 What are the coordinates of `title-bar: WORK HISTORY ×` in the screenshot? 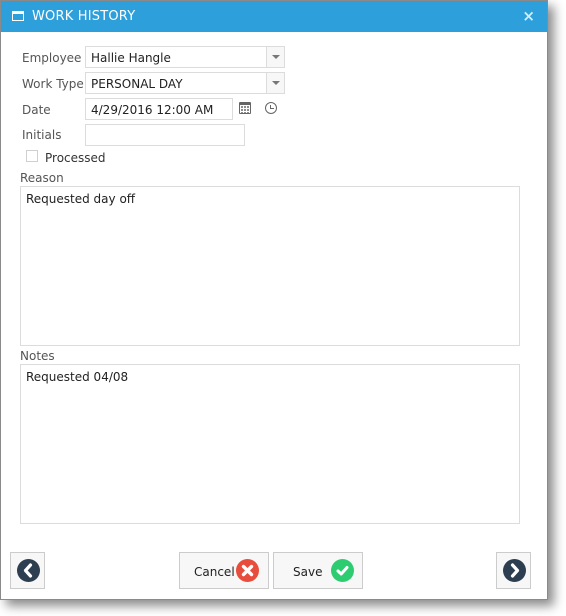 It's located at (274, 16).